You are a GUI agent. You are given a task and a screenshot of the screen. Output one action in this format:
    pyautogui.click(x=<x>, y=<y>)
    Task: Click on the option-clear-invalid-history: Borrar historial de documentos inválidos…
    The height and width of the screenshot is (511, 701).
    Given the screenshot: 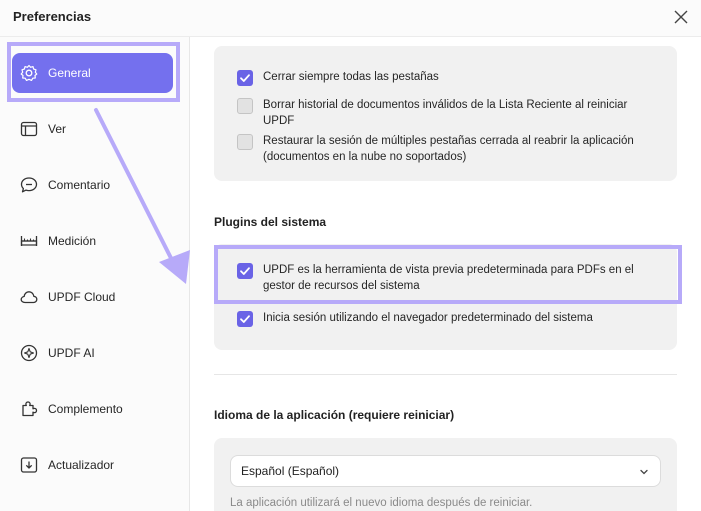 What is the action you would take?
    pyautogui.click(x=447, y=113)
    